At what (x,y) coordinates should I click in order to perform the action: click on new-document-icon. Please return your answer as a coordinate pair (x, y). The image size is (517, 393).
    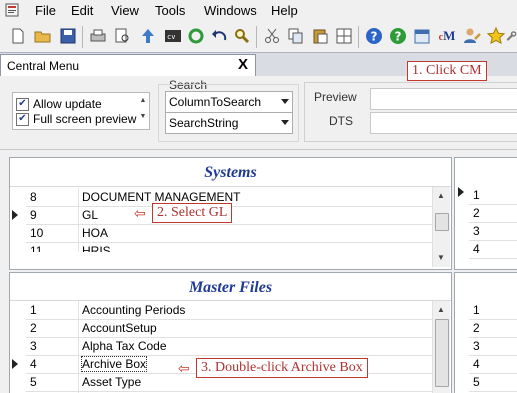
    Looking at the image, I should click on (18, 36).